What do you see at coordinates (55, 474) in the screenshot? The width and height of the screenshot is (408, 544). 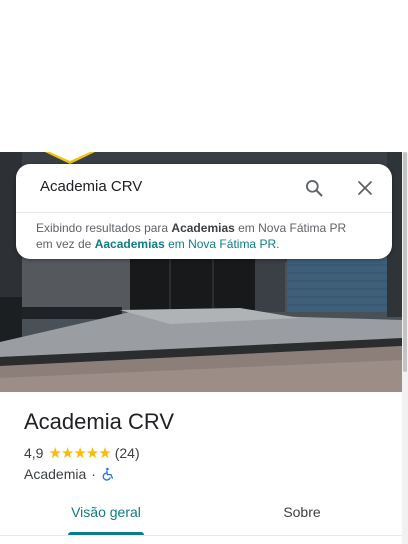 I see `place-category: Academia` at bounding box center [55, 474].